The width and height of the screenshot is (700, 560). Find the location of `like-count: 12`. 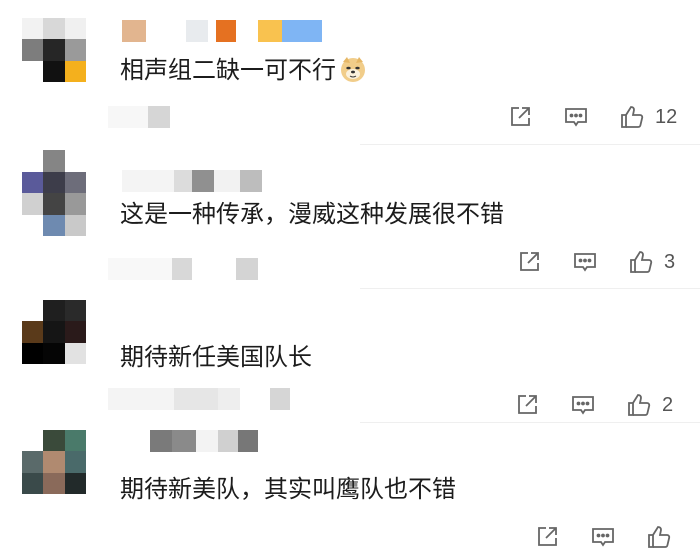

like-count: 12 is located at coordinates (666, 116).